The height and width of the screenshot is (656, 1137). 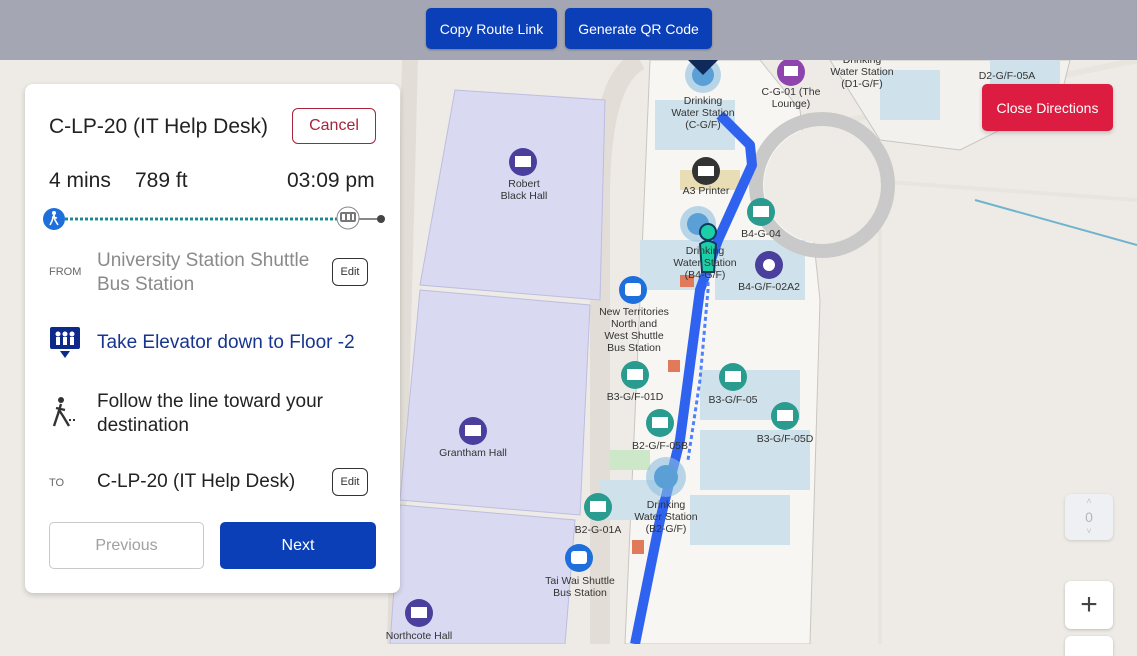 What do you see at coordinates (791, 72) in the screenshot?
I see `lounge-icon` at bounding box center [791, 72].